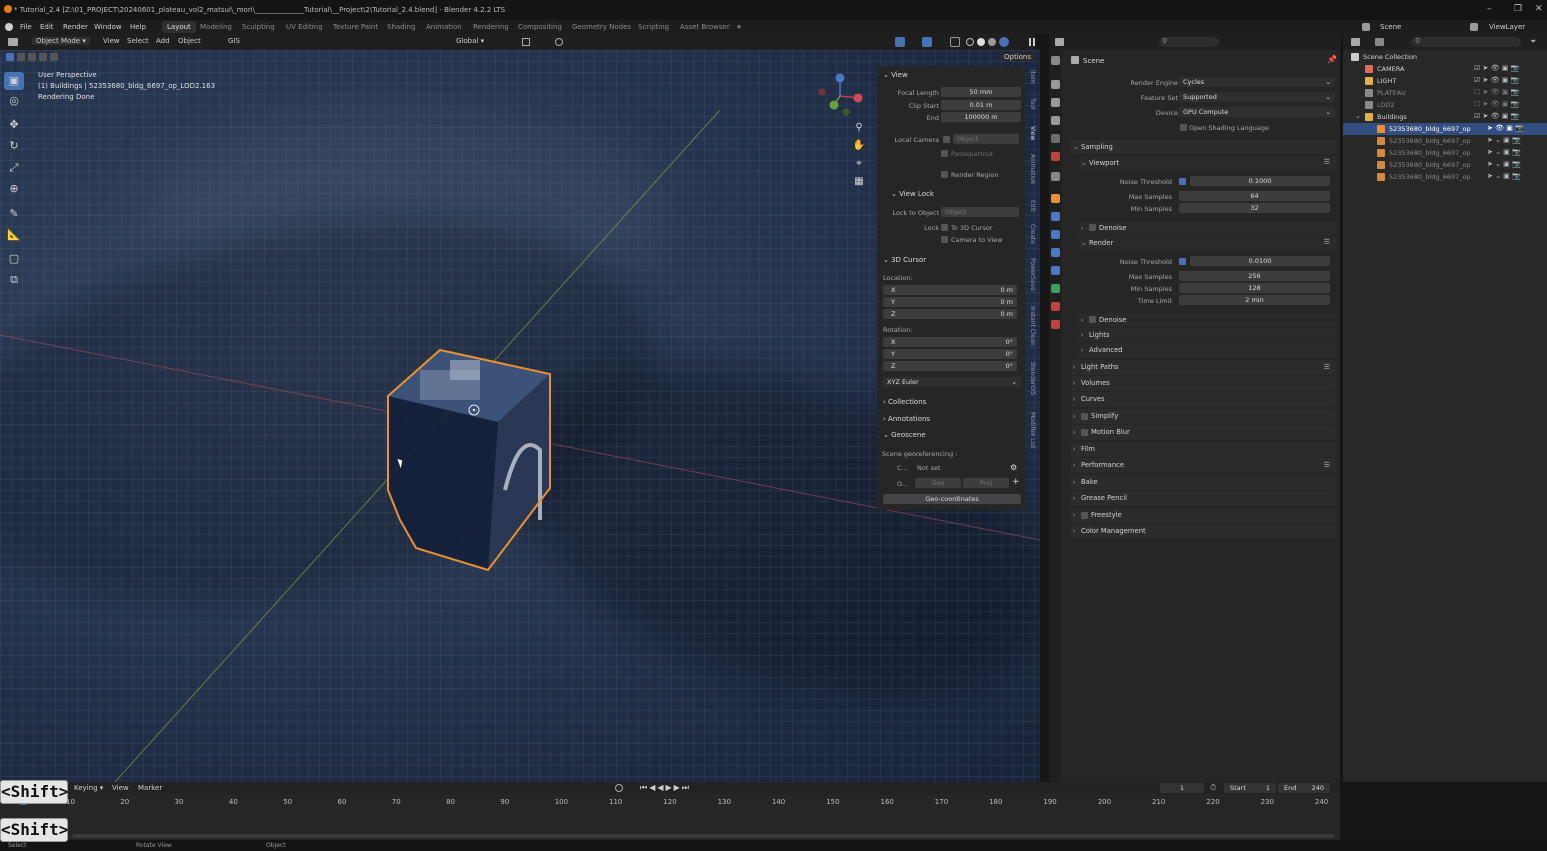 The image size is (1547, 851). Describe the element at coordinates (1504, 164) in the screenshot. I see `visibility-icons: ➤ ⌄ ▣ 📷` at that location.